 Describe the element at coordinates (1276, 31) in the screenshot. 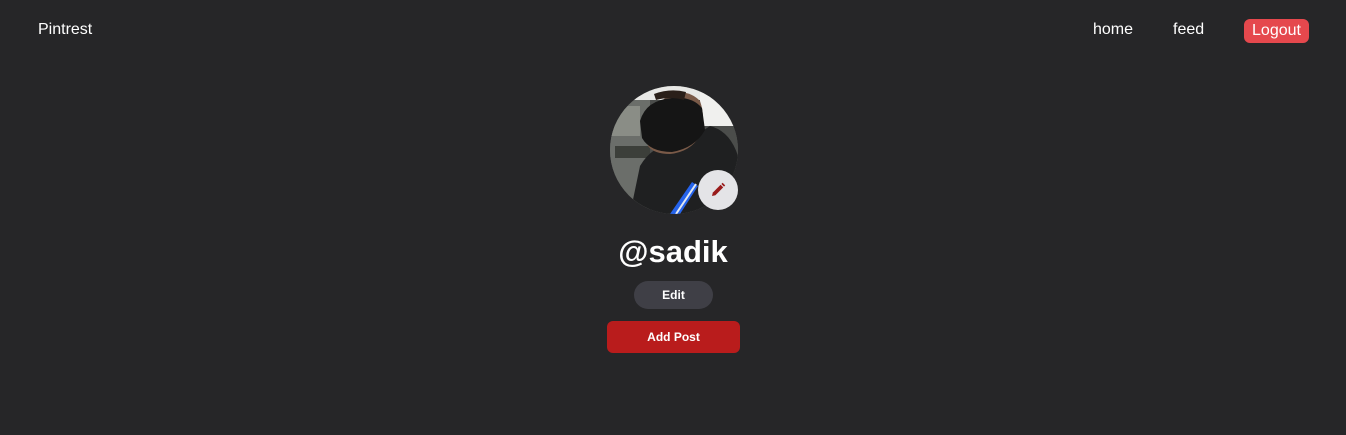

I see `logout-button: Logout` at that location.